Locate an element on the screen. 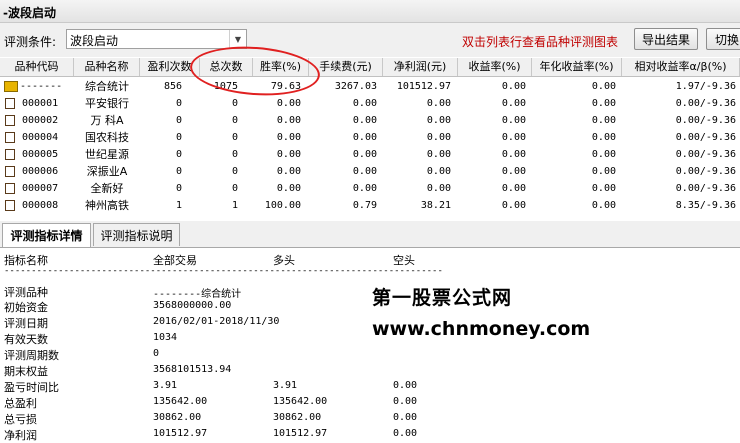 The image size is (740, 443). col-header-name: 品种名称 is located at coordinates (107, 67).